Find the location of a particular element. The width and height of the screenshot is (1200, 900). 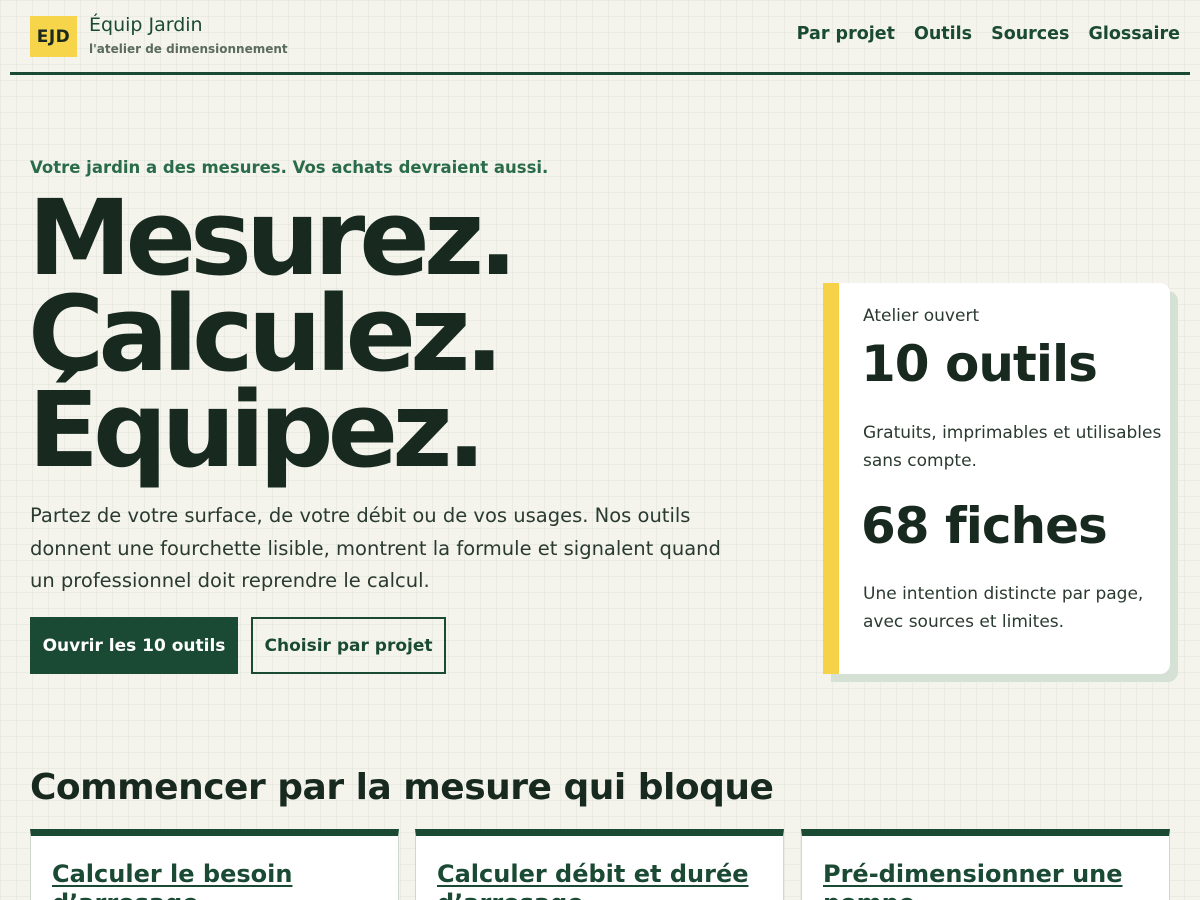

tool-link-pump-sizing: Pré-dimensionner une pompe is located at coordinates (988, 880).